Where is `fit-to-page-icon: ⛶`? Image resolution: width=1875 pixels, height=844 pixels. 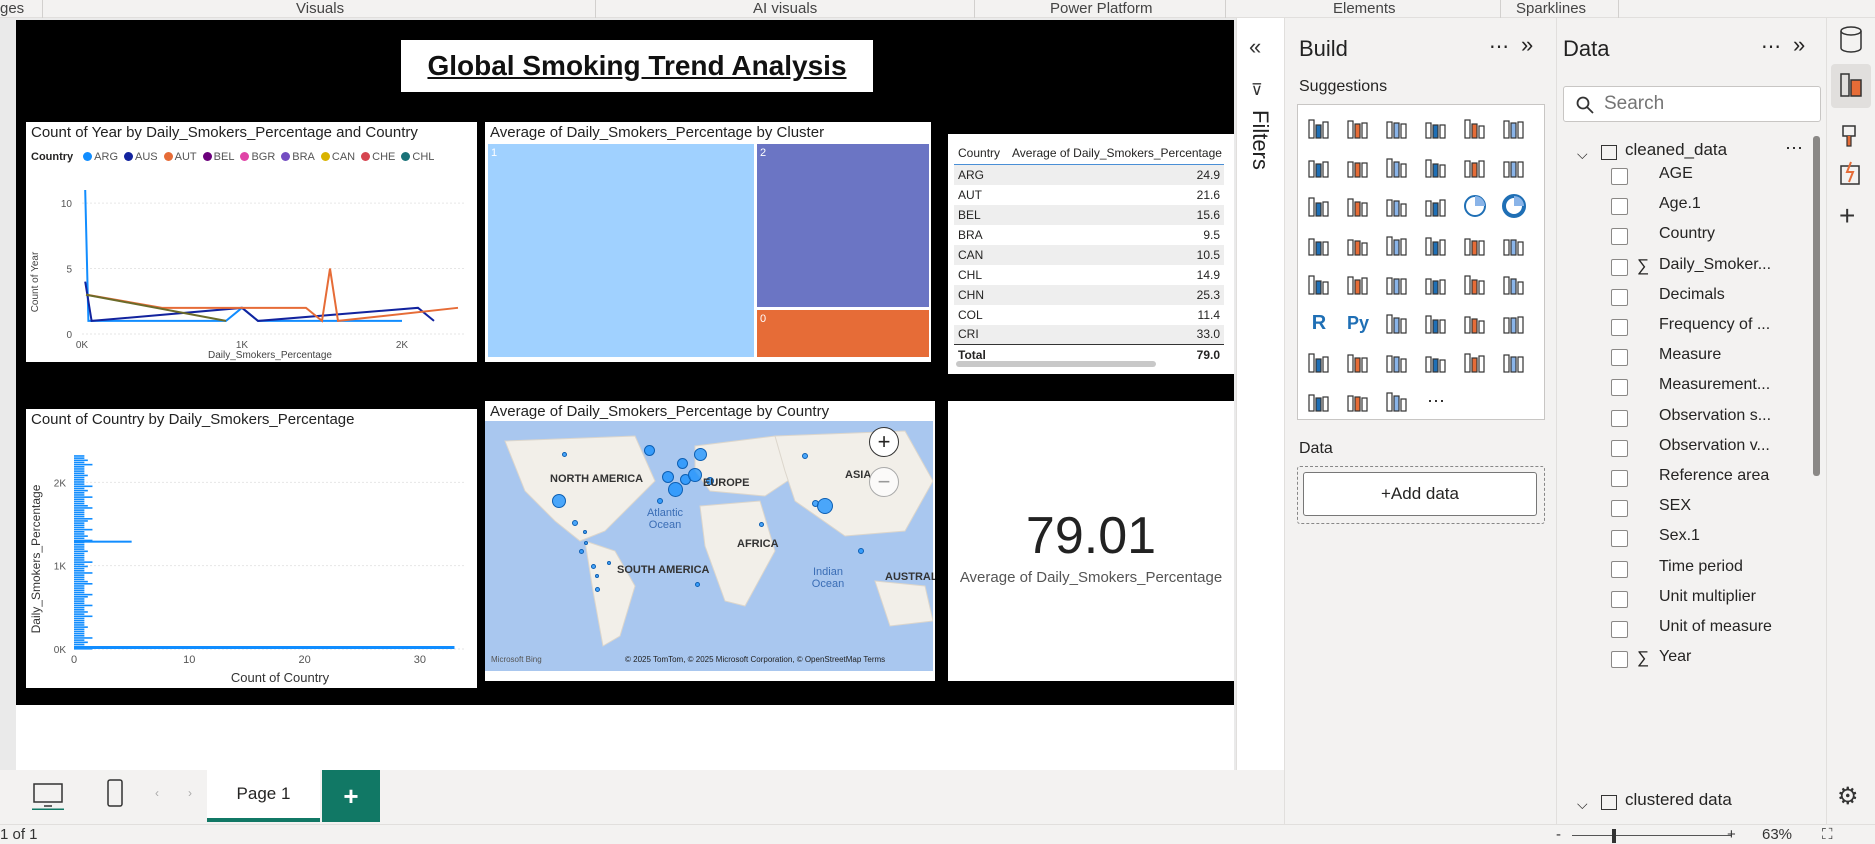 fit-to-page-icon: ⛶ is located at coordinates (1827, 834).